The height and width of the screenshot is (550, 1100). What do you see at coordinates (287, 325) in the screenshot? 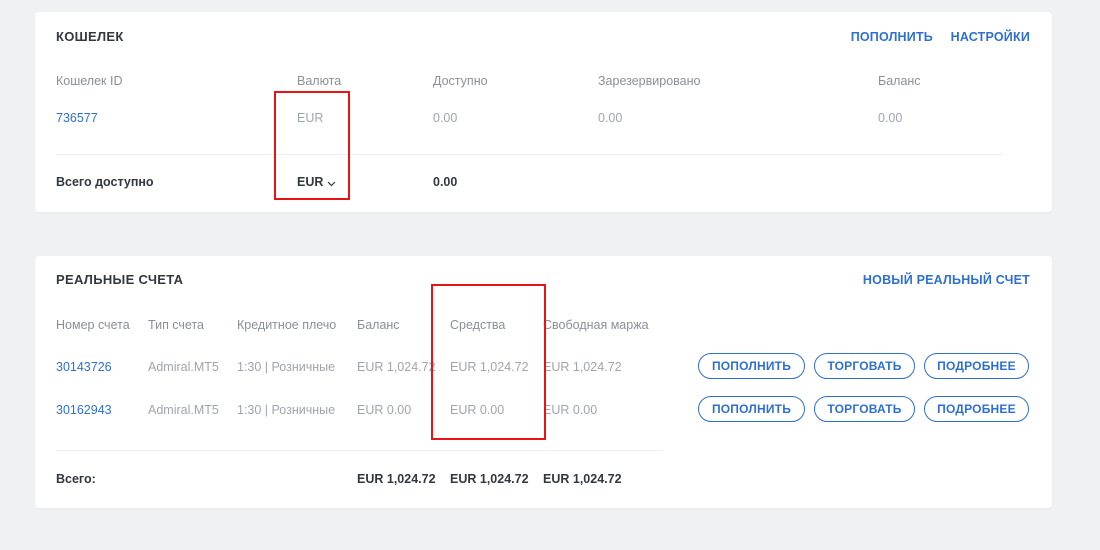
I see `col-leverage: Кредитное плечо` at bounding box center [287, 325].